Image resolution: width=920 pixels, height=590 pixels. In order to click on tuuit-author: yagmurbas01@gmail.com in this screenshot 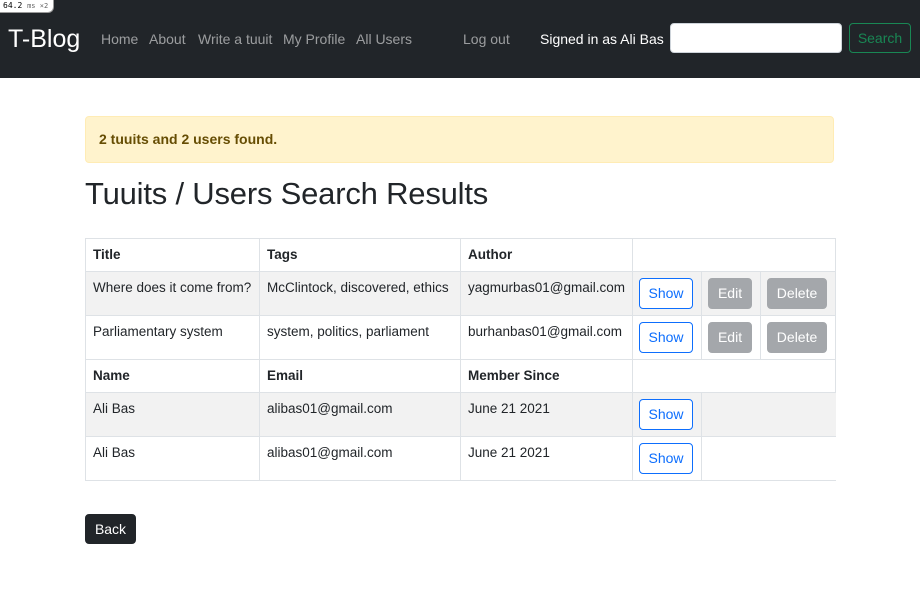, I will do `click(546, 293)`.